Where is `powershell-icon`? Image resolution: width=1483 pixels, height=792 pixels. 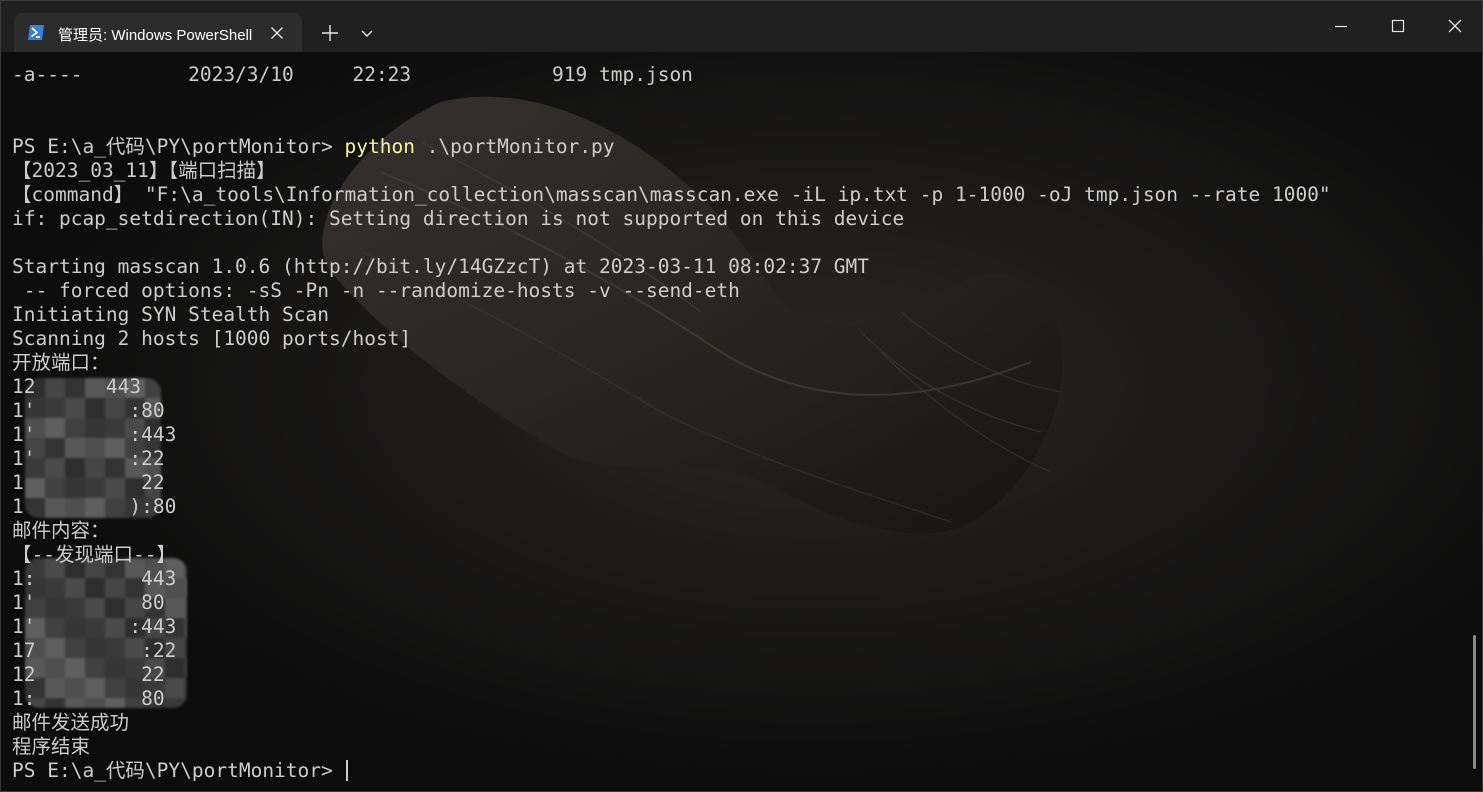
powershell-icon is located at coordinates (36, 32).